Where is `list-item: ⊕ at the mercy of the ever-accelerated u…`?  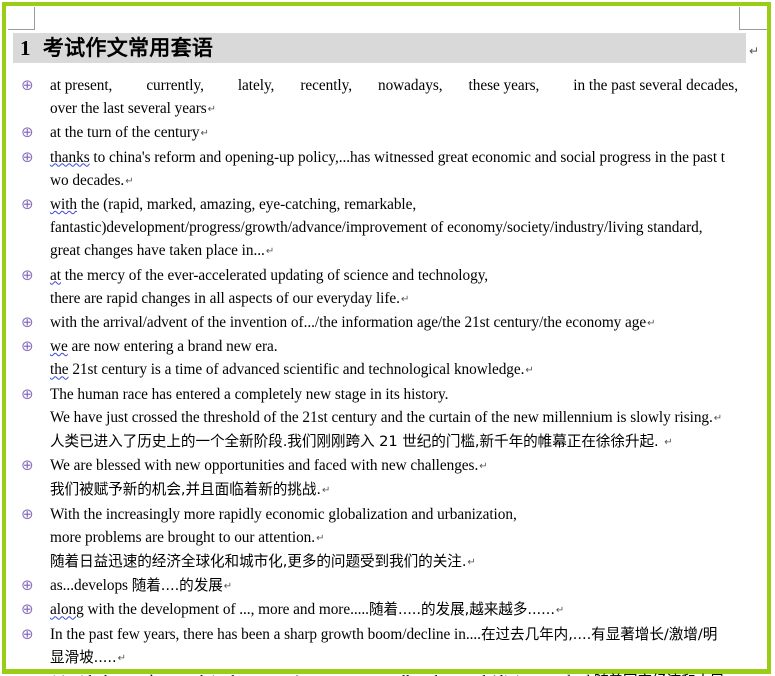
list-item: ⊕ at the mercy of the ever-accelerated u… is located at coordinates (387, 287).